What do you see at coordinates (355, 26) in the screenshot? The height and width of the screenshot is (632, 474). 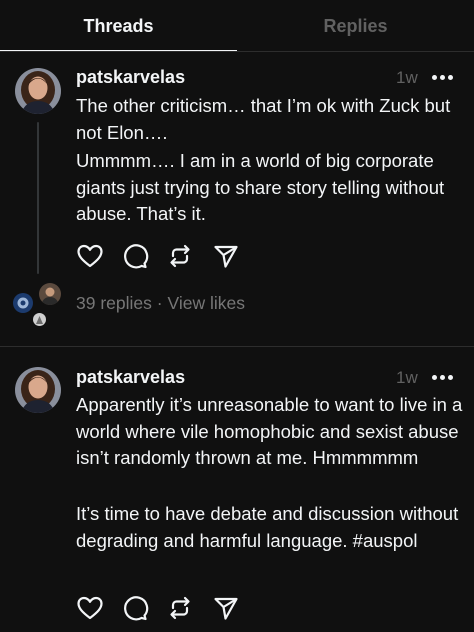 I see `tab-replies: Replies` at bounding box center [355, 26].